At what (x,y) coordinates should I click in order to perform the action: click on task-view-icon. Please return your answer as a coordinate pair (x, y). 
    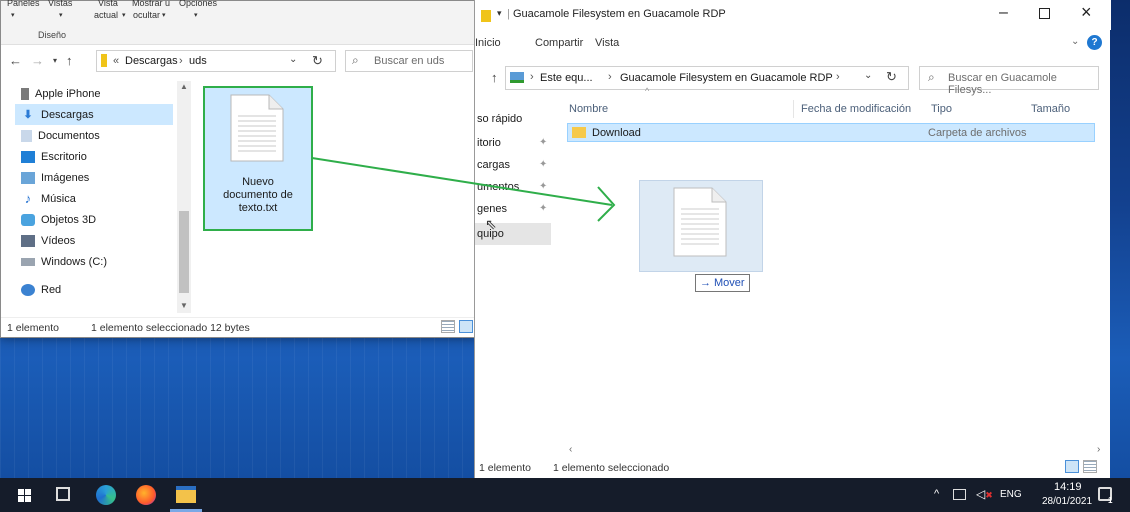
    Looking at the image, I should click on (63, 494).